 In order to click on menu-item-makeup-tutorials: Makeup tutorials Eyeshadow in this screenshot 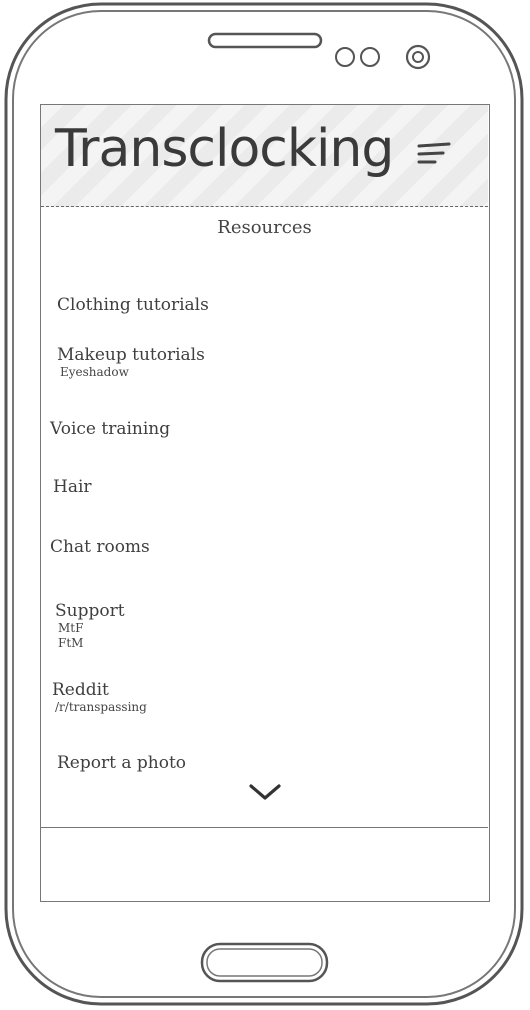, I will do `click(131, 362)`.